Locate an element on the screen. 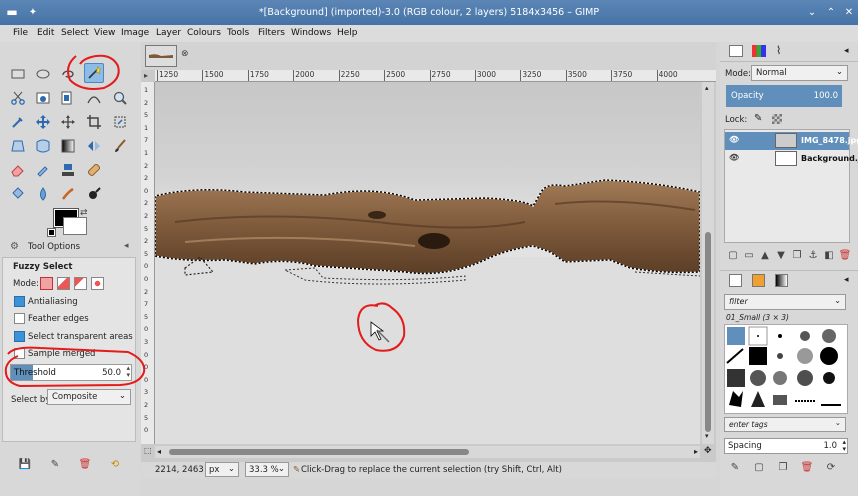  eraser-tool is located at coordinates (18, 170).